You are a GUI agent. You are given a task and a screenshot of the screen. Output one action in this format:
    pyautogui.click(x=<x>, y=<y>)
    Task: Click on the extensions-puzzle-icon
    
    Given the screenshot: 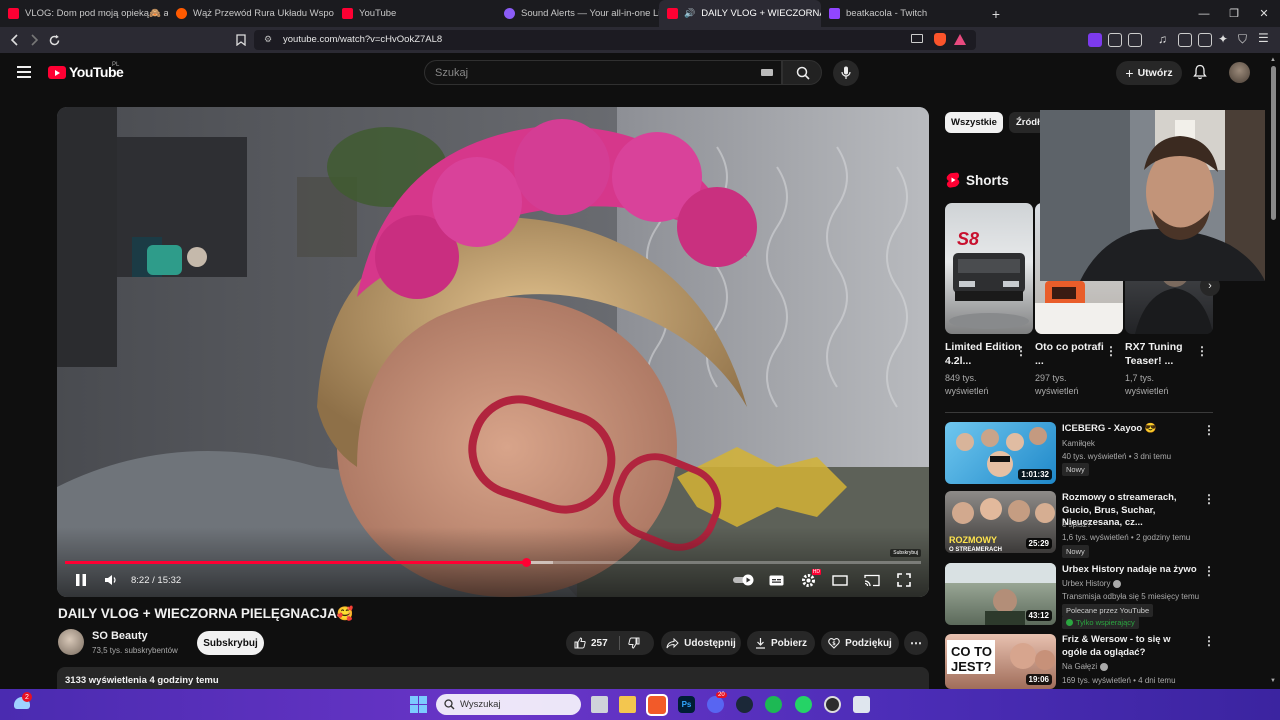 What is the action you would take?
    pyautogui.click(x=1115, y=40)
    